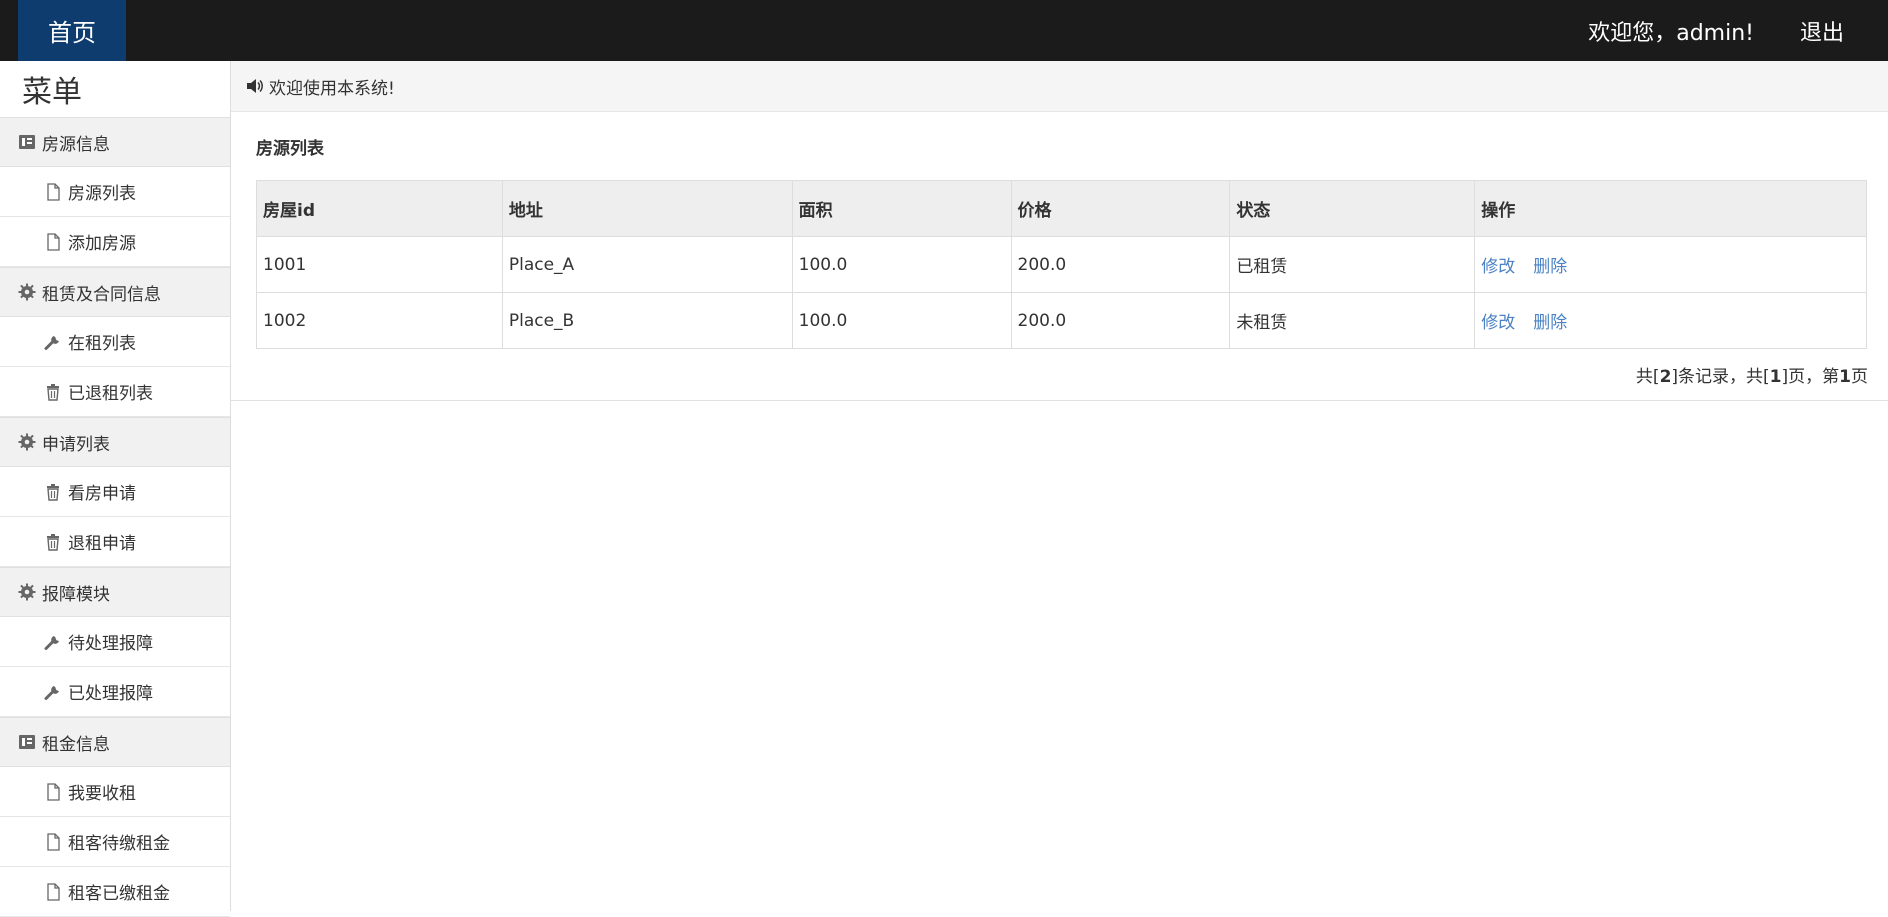  I want to click on sidebar-group-label: 报障模块, so click(76, 594).